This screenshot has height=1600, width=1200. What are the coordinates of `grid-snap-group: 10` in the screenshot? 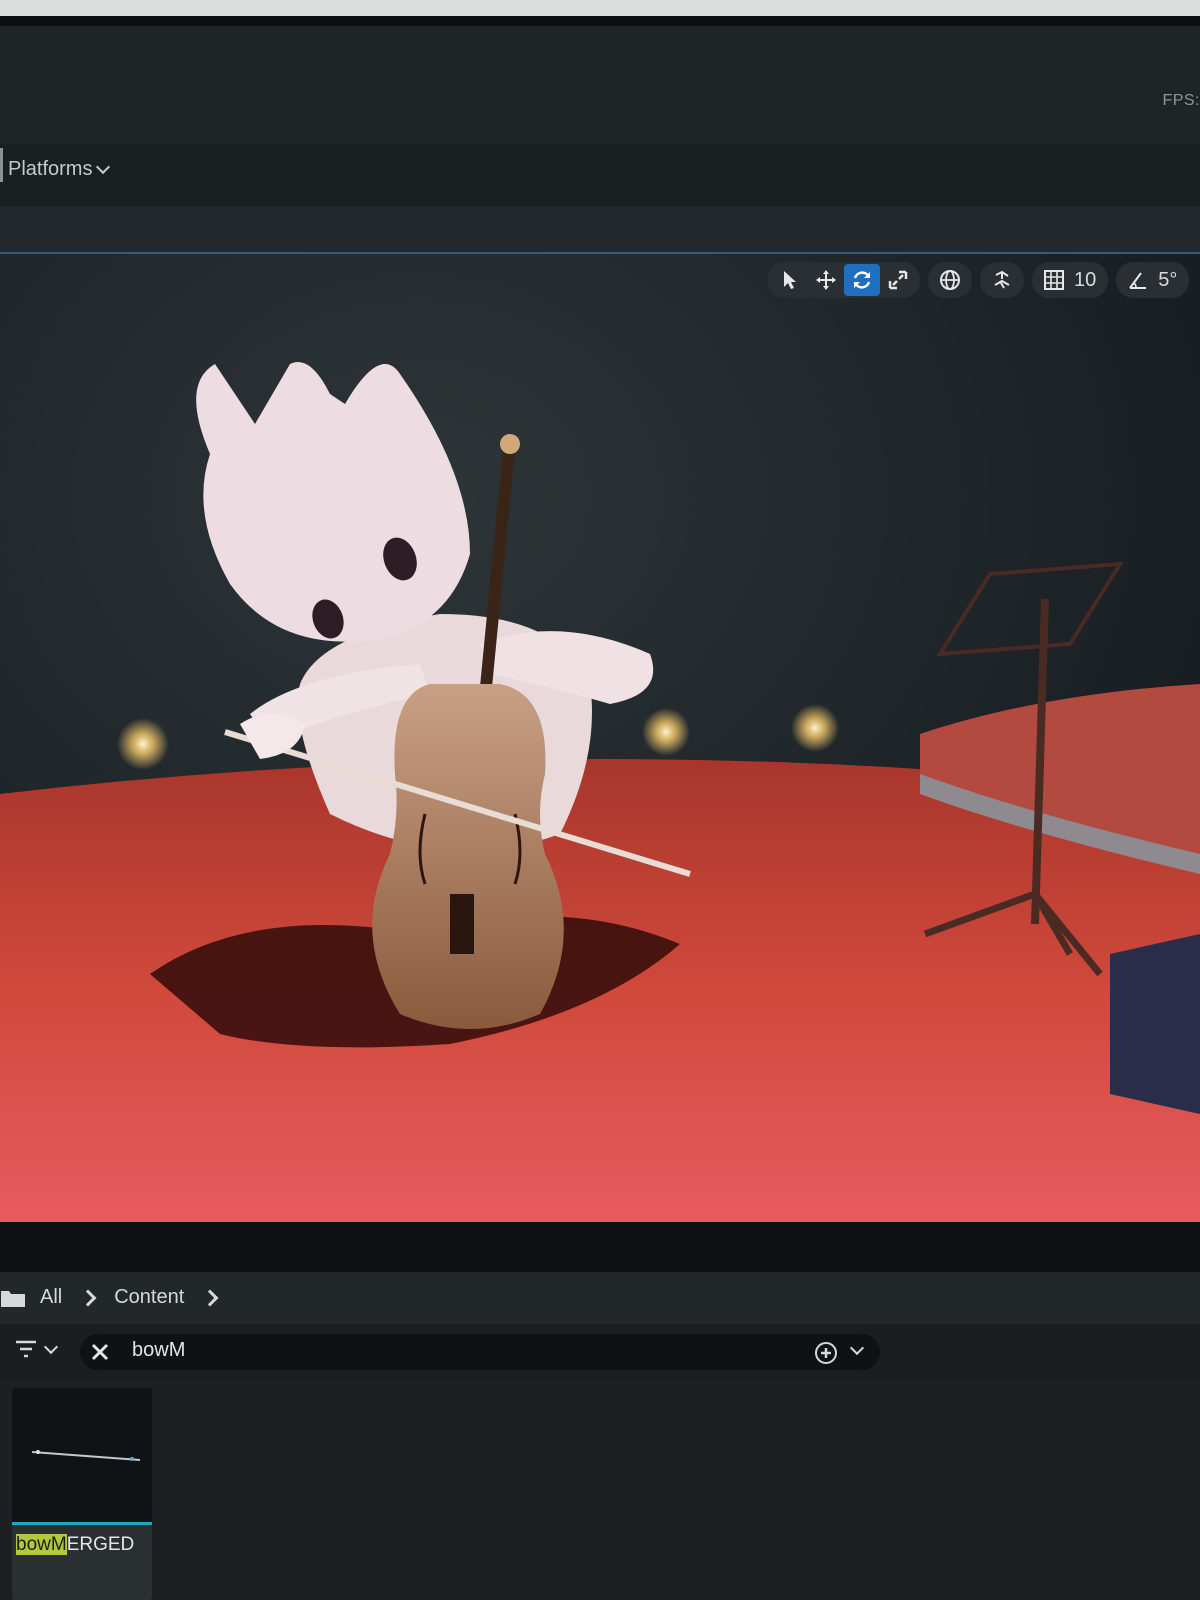 It's located at (1070, 280).